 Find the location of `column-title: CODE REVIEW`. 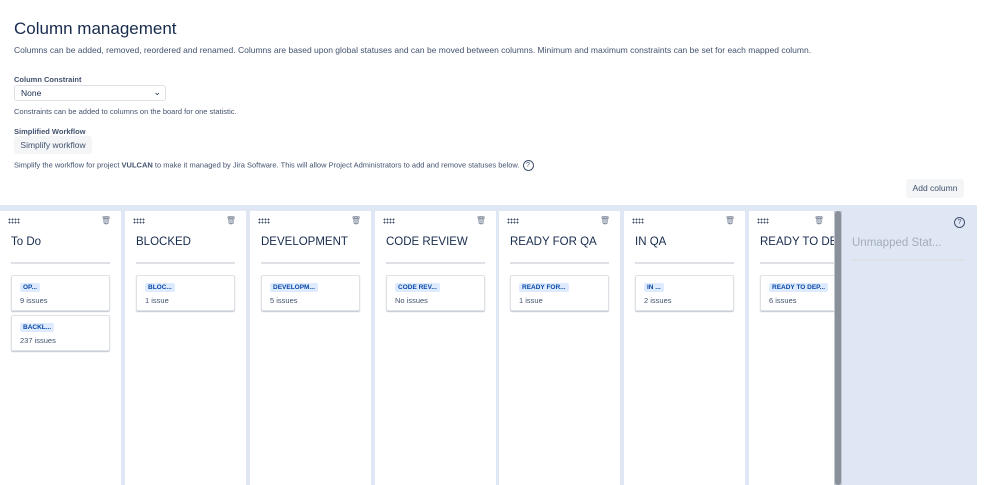

column-title: CODE REVIEW is located at coordinates (427, 242).